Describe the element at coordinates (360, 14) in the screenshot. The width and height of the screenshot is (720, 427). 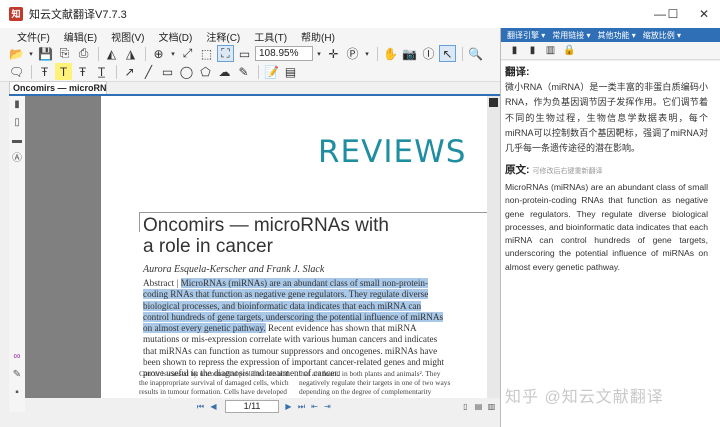
I see `title-bar: 知 知云文献翻译V7.7.3 — ☐ ✕` at that location.